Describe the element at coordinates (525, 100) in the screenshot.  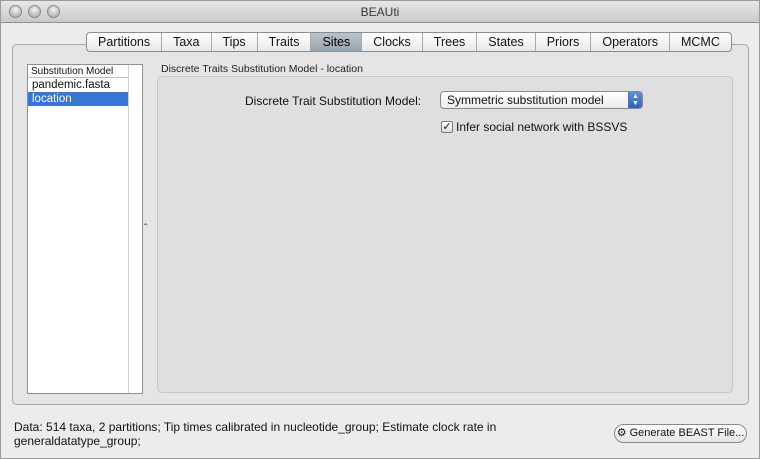
I see `select-value: Symmetric substitution model` at that location.